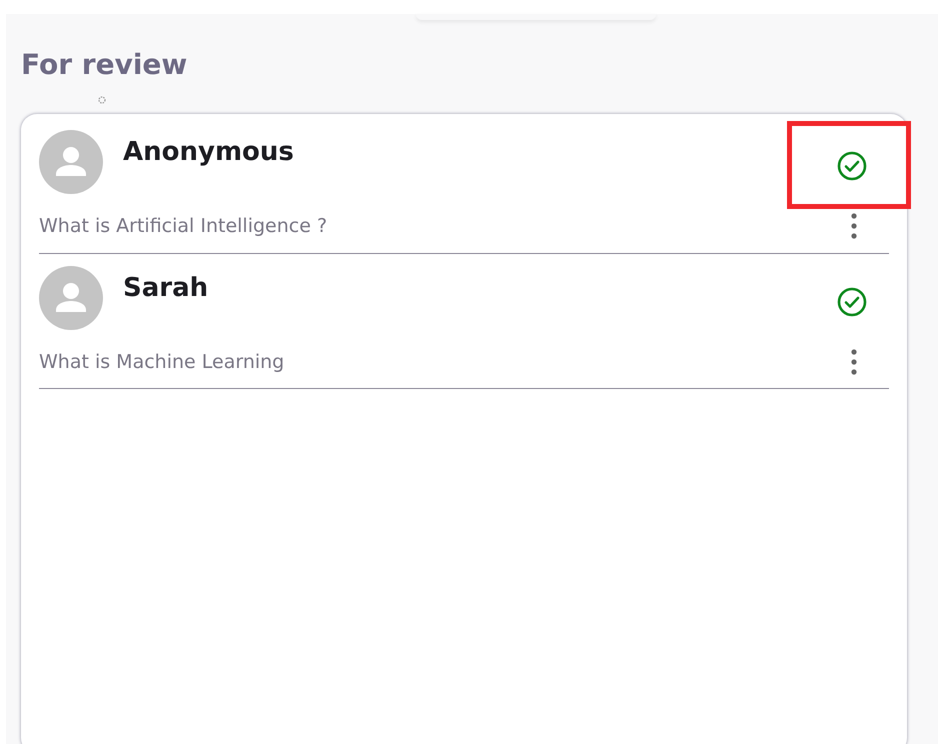 The image size is (938, 744). What do you see at coordinates (102, 100) in the screenshot?
I see `loading-icon` at bounding box center [102, 100].